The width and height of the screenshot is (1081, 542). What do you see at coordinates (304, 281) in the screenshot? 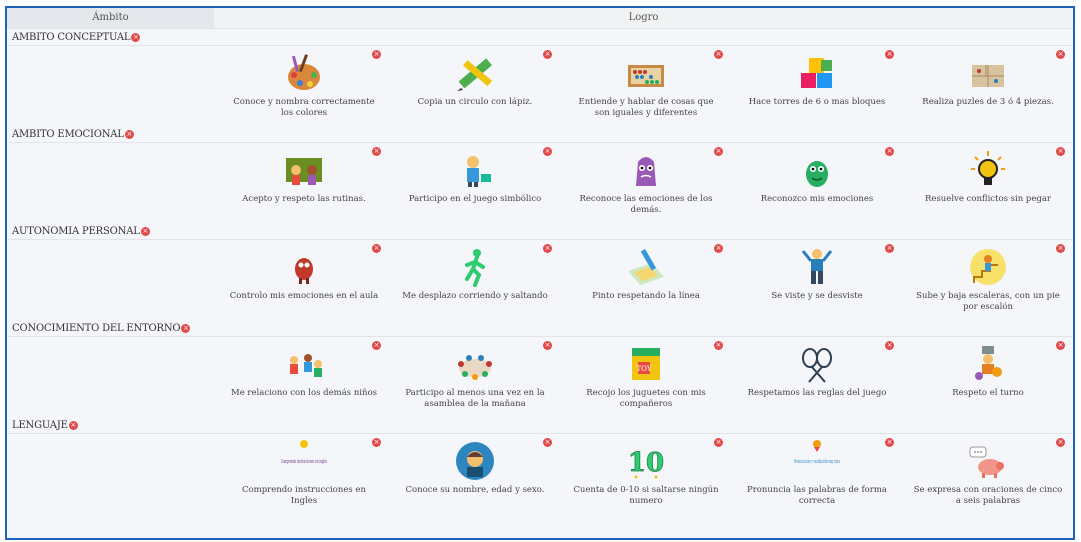
I see `logro-card: × Controlo mis emociones en el aula` at bounding box center [304, 281].